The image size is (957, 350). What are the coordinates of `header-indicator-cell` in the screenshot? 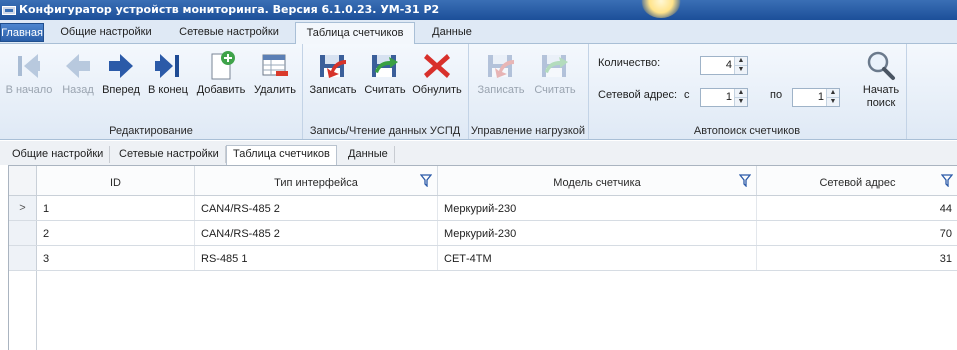 It's located at (23, 180).